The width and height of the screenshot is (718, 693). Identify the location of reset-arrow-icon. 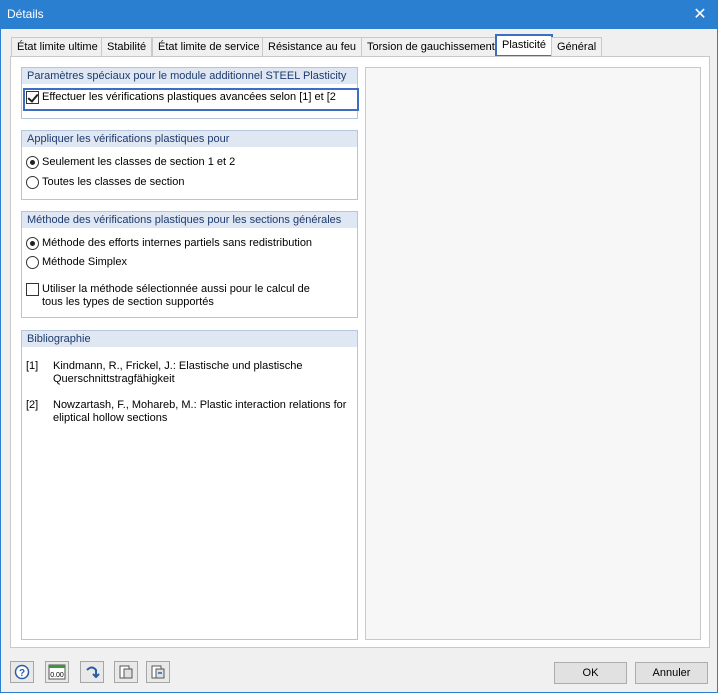
(92, 672).